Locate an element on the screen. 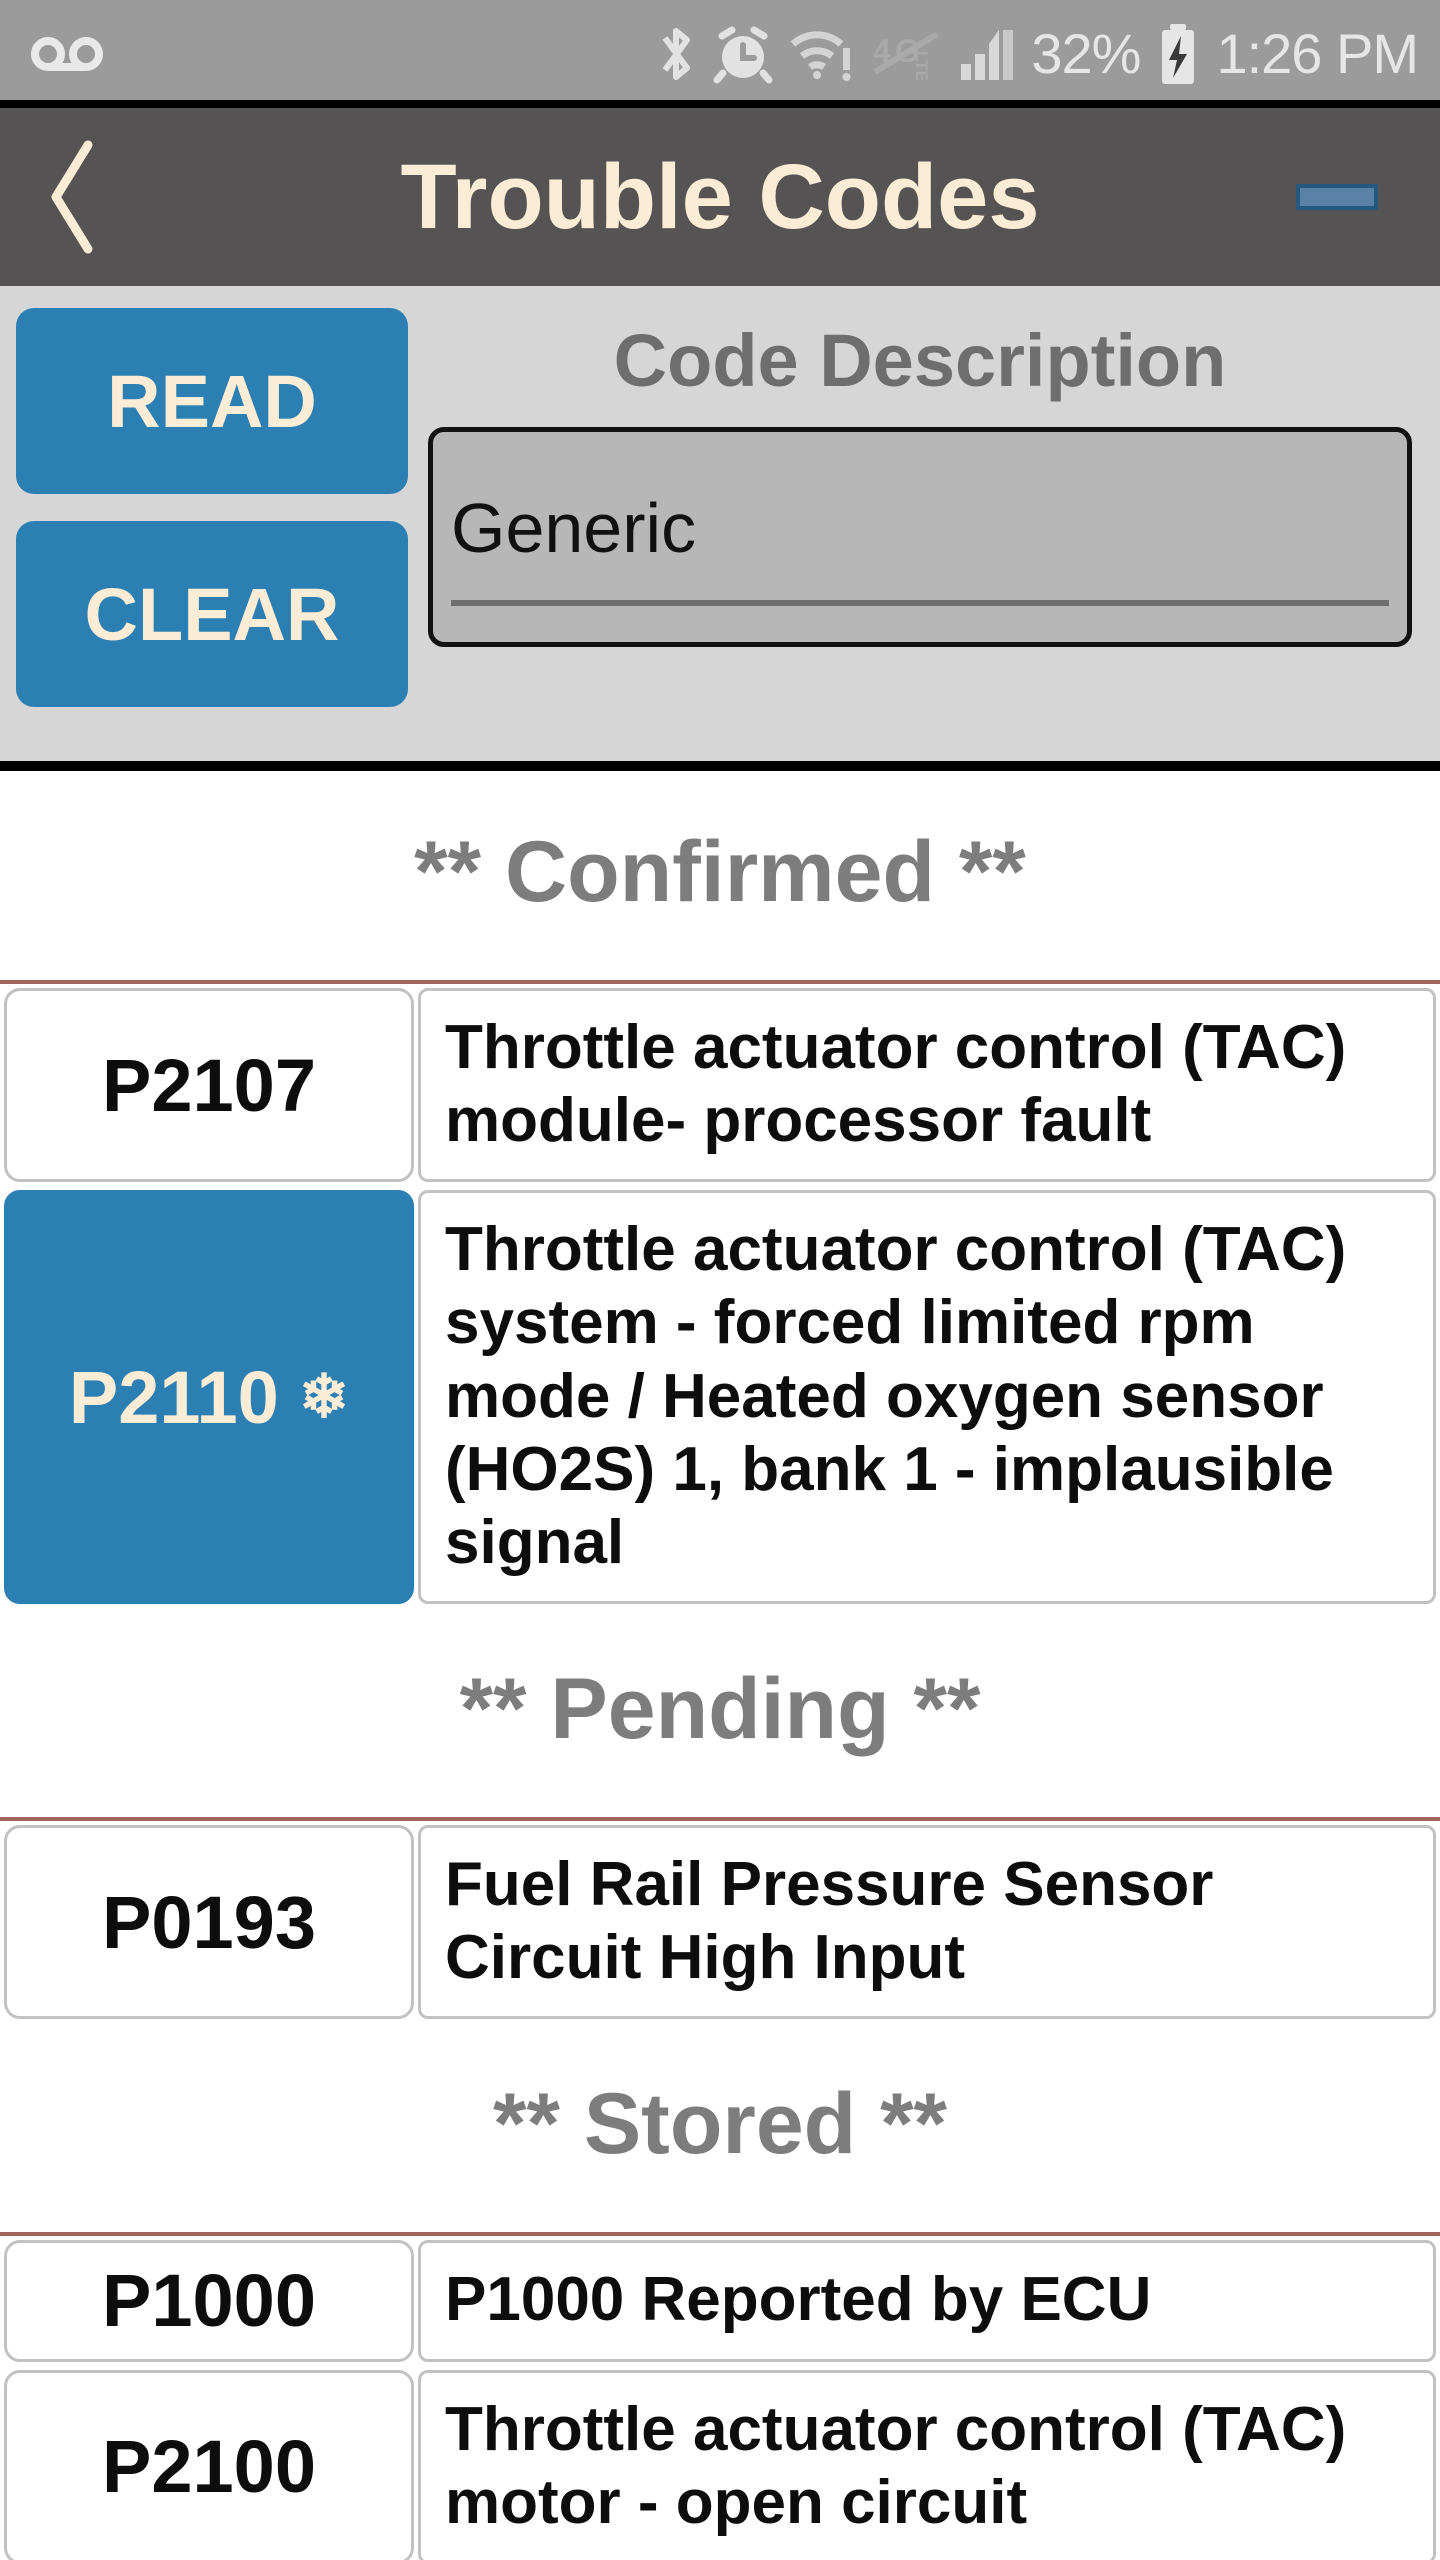 The image size is (1440, 2560). page-title: Trouble Codes is located at coordinates (720, 196).